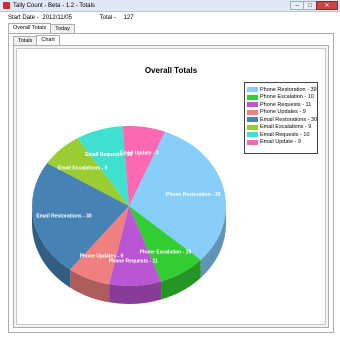 The height and width of the screenshot is (340, 340). I want to click on legend-item: Email Restorations - 30, so click(282, 120).